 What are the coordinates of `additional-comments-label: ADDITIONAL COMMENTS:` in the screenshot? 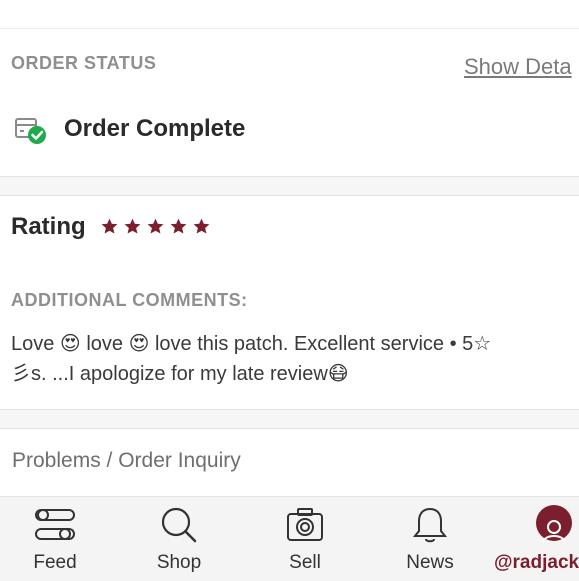 It's located at (129, 300).